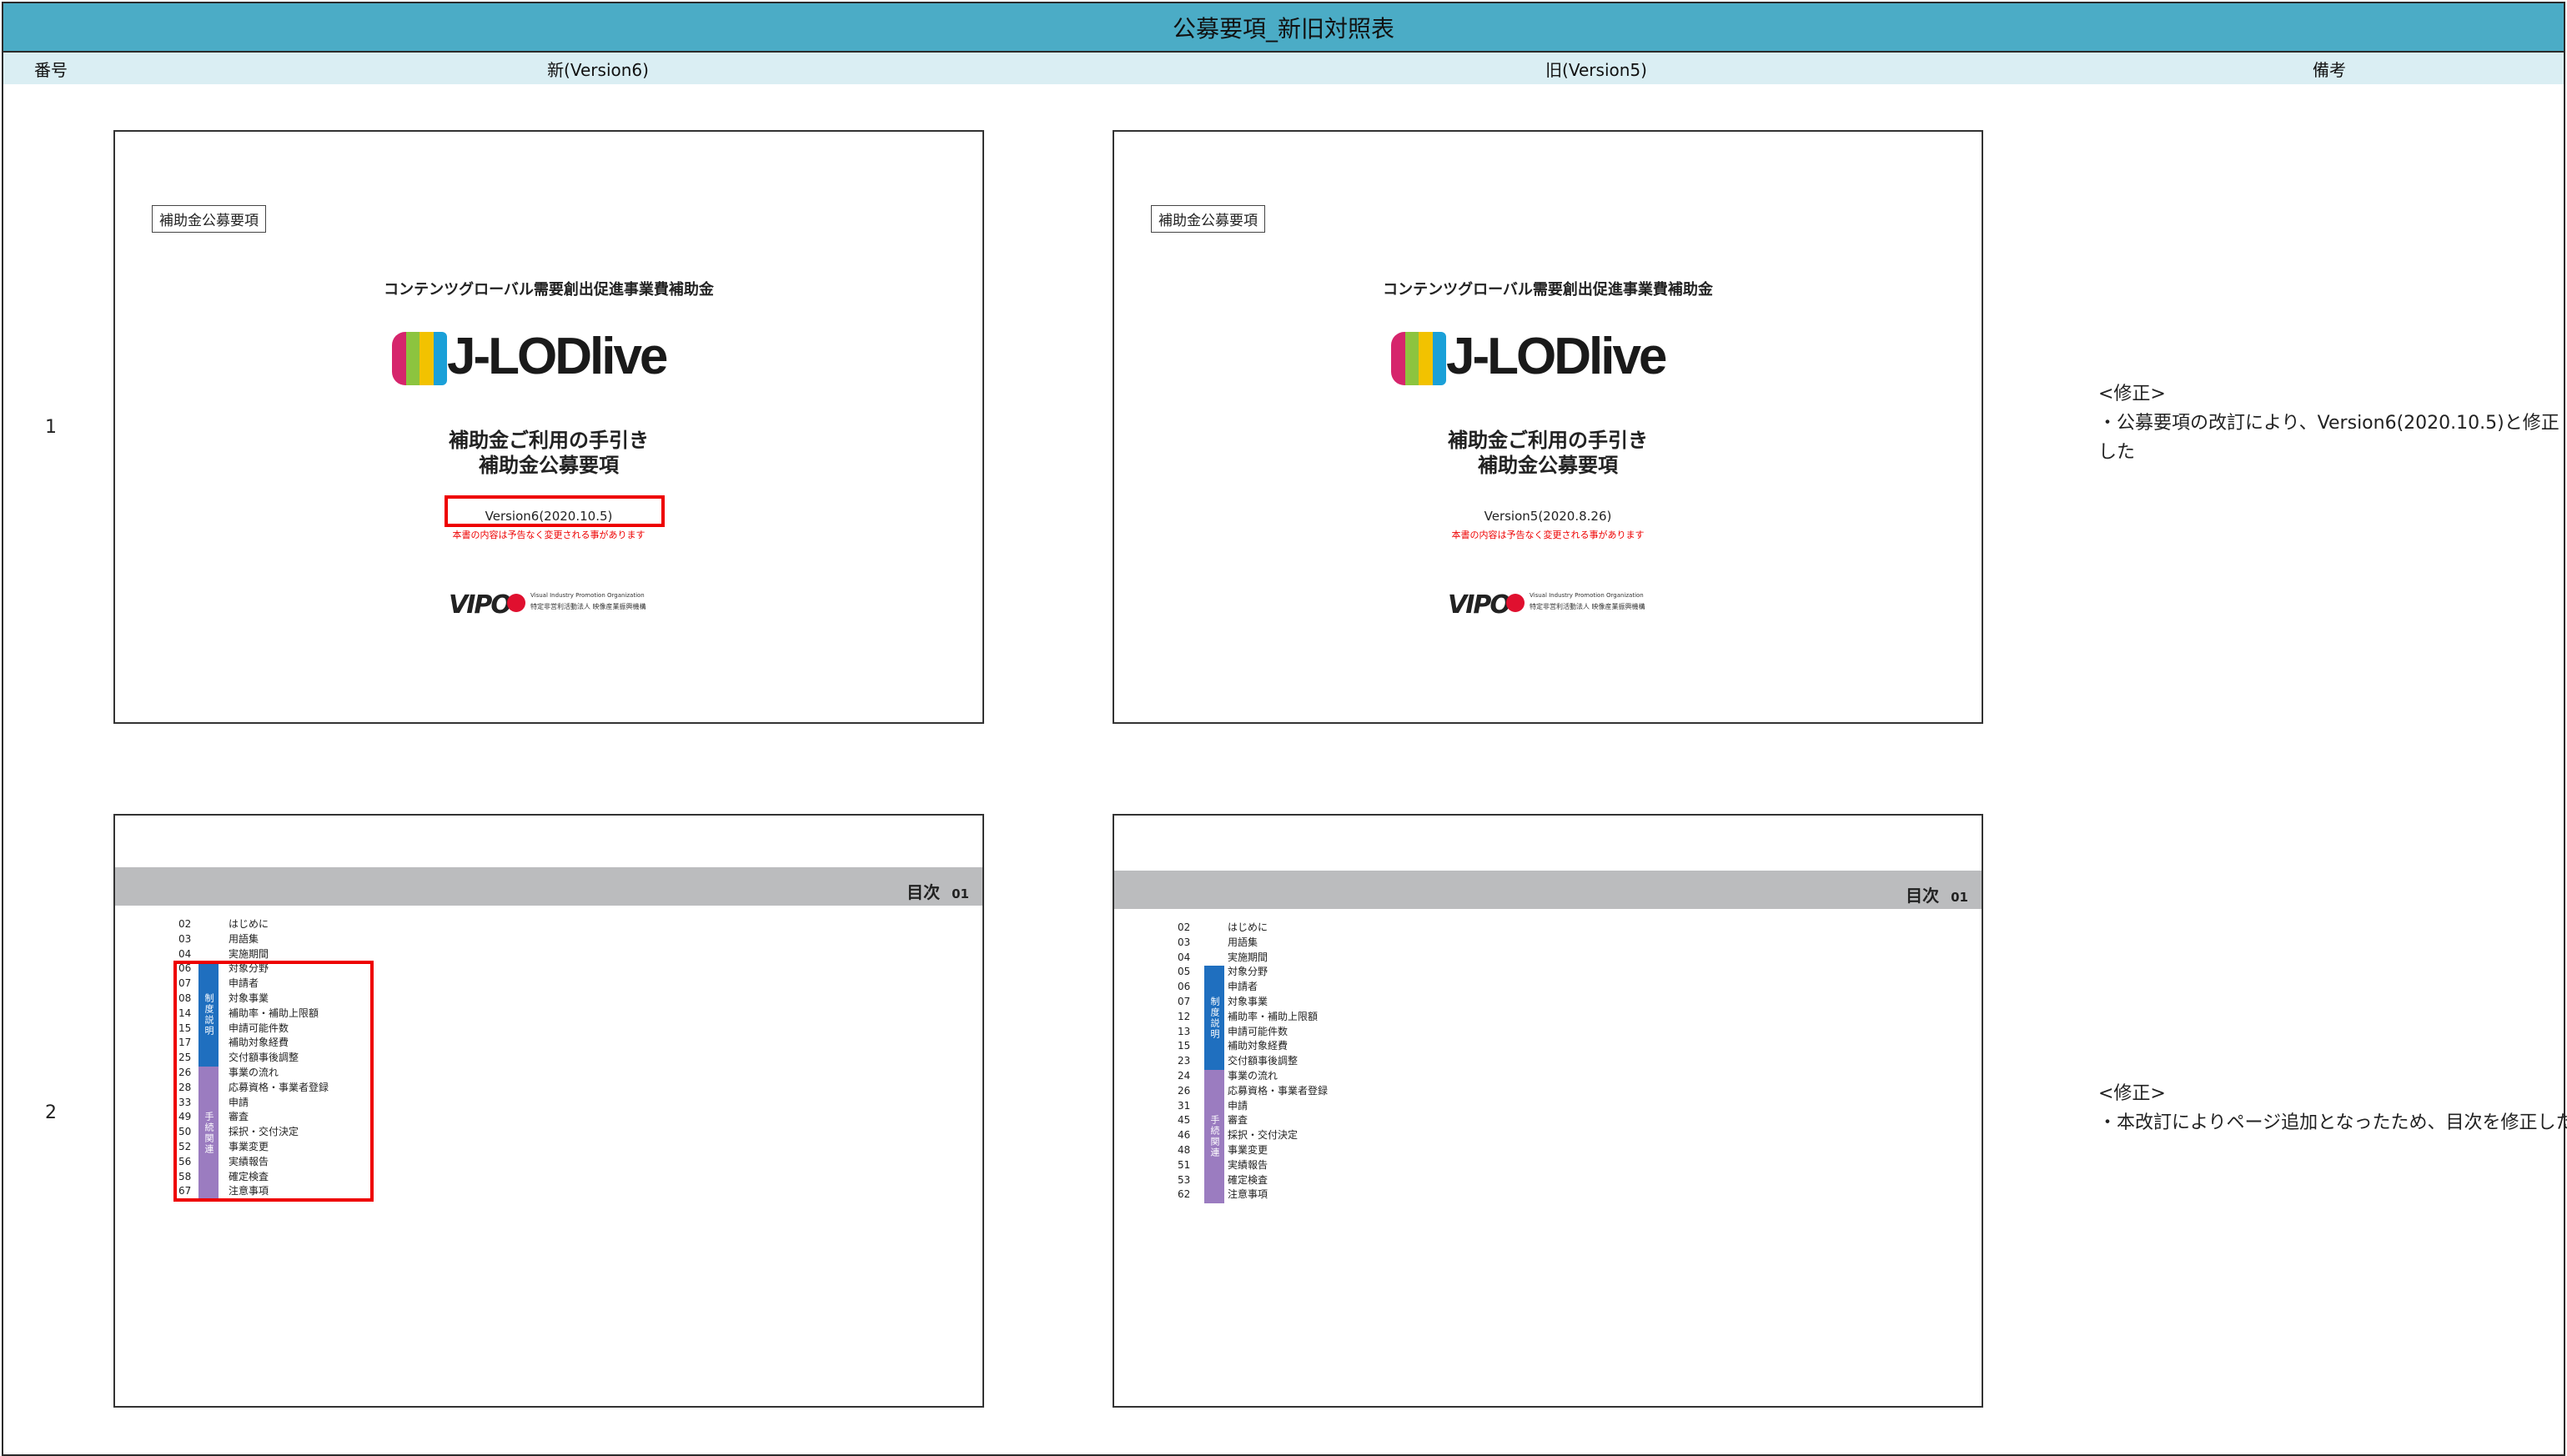 The image size is (2567, 1456). What do you see at coordinates (1258, 1046) in the screenshot?
I see `toc-label: 補助対象経費` at bounding box center [1258, 1046].